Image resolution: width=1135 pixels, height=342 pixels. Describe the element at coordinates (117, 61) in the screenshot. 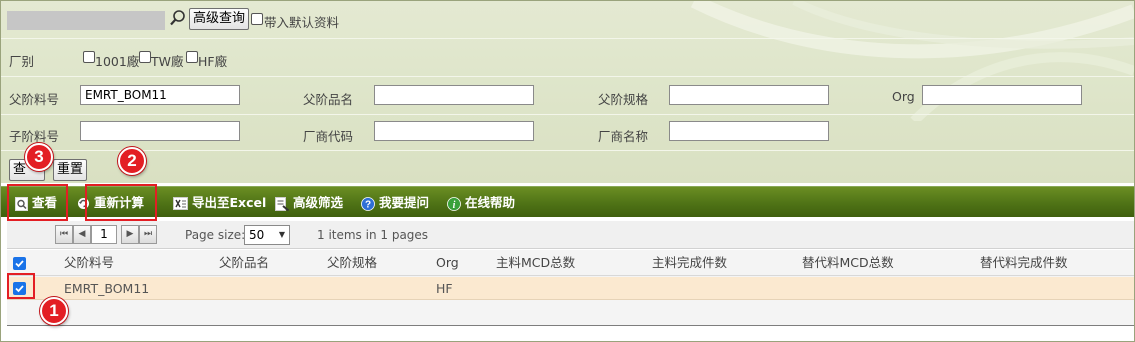

I see `plant-1001-label: 1001廠` at that location.